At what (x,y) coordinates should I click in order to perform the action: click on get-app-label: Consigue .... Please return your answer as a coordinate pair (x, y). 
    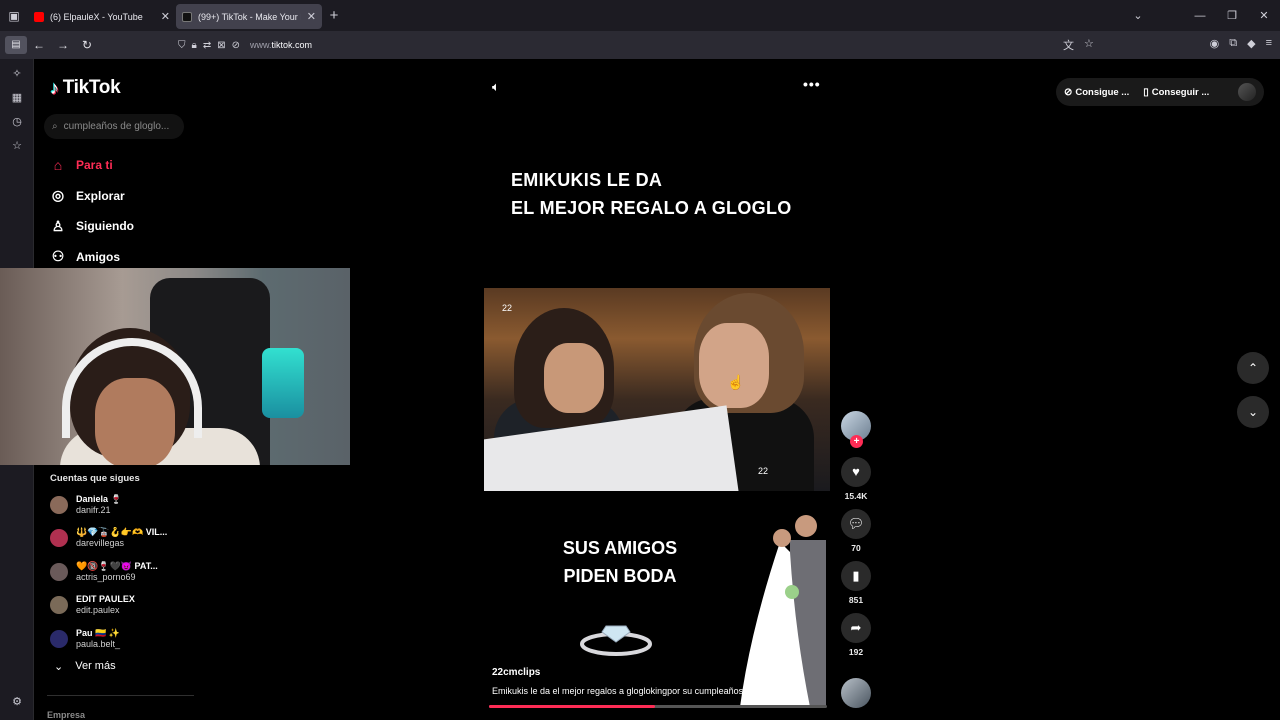
    Looking at the image, I should click on (1102, 92).